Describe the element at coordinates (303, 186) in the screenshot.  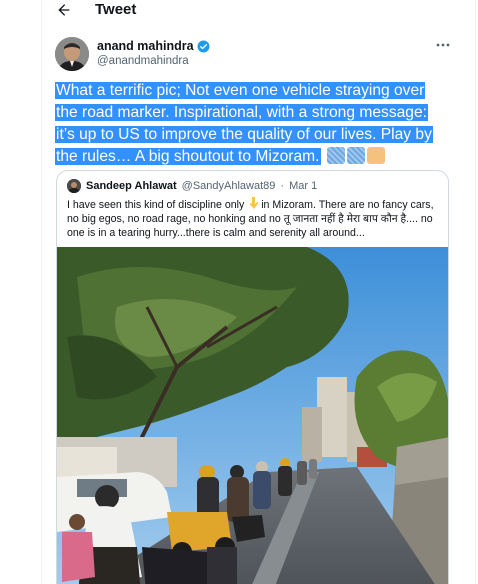
I see `quoted-date: Mar 1` at that location.